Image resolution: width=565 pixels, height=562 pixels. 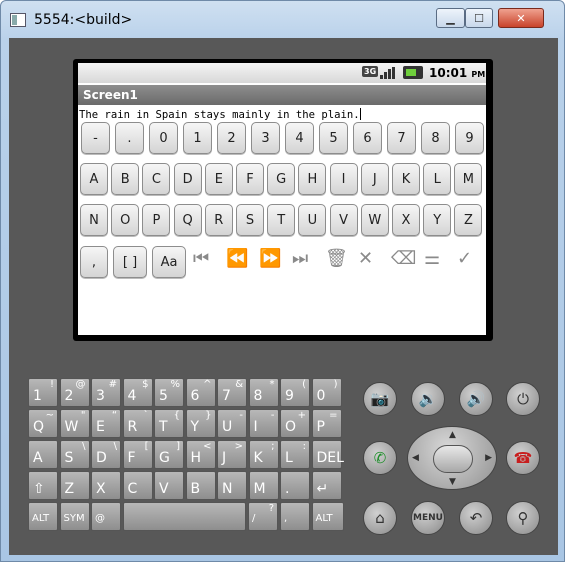 I want to click on hw-key: 5%, so click(x=169, y=392).